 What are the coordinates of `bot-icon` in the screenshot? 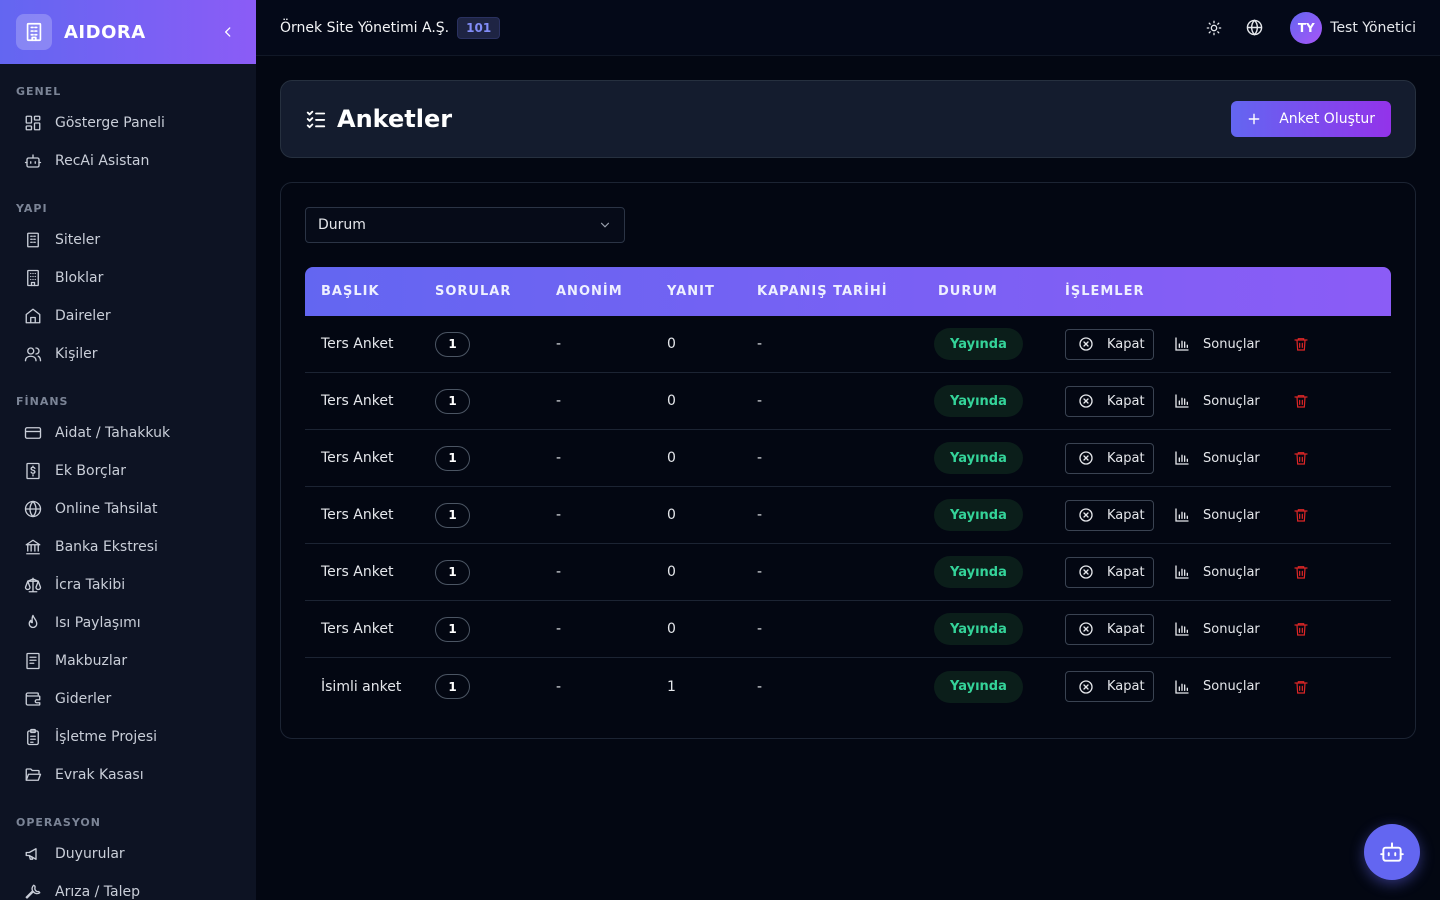 It's located at (33, 161).